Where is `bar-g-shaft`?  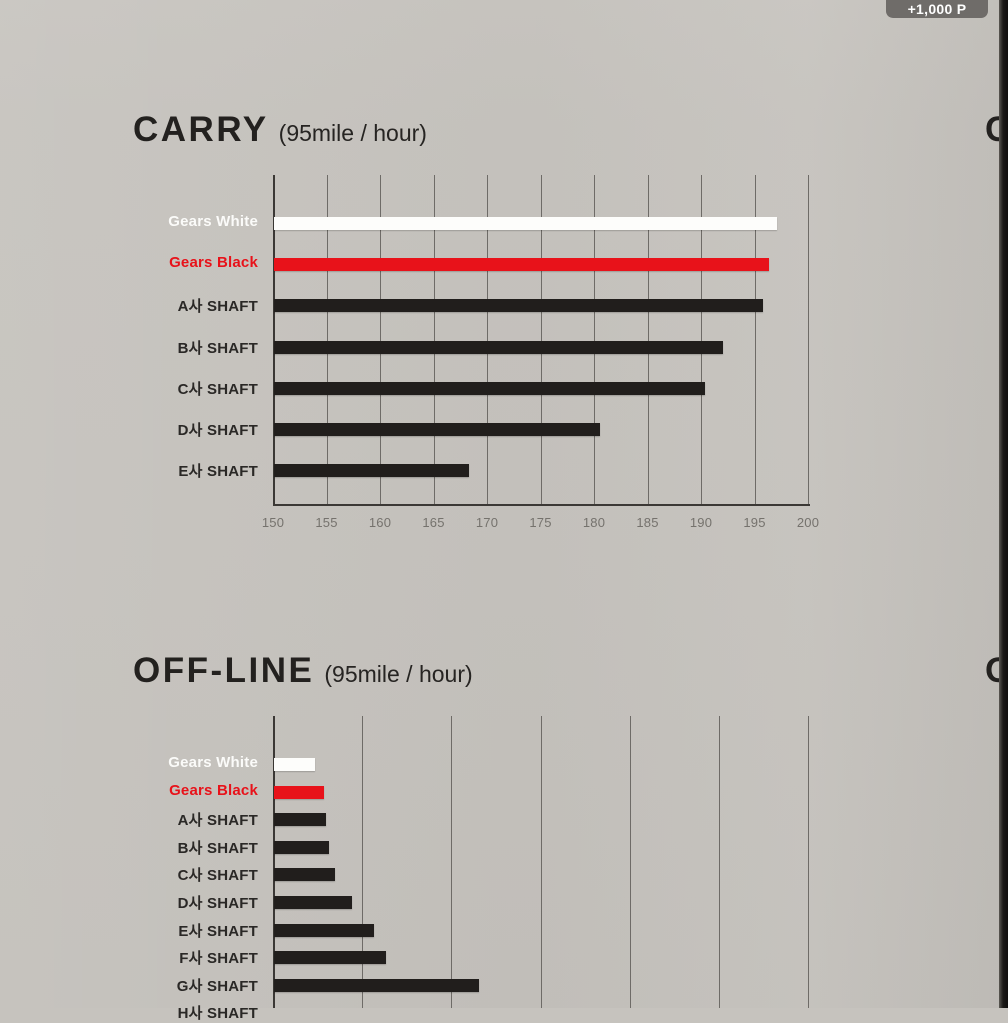 bar-g-shaft is located at coordinates (377, 985).